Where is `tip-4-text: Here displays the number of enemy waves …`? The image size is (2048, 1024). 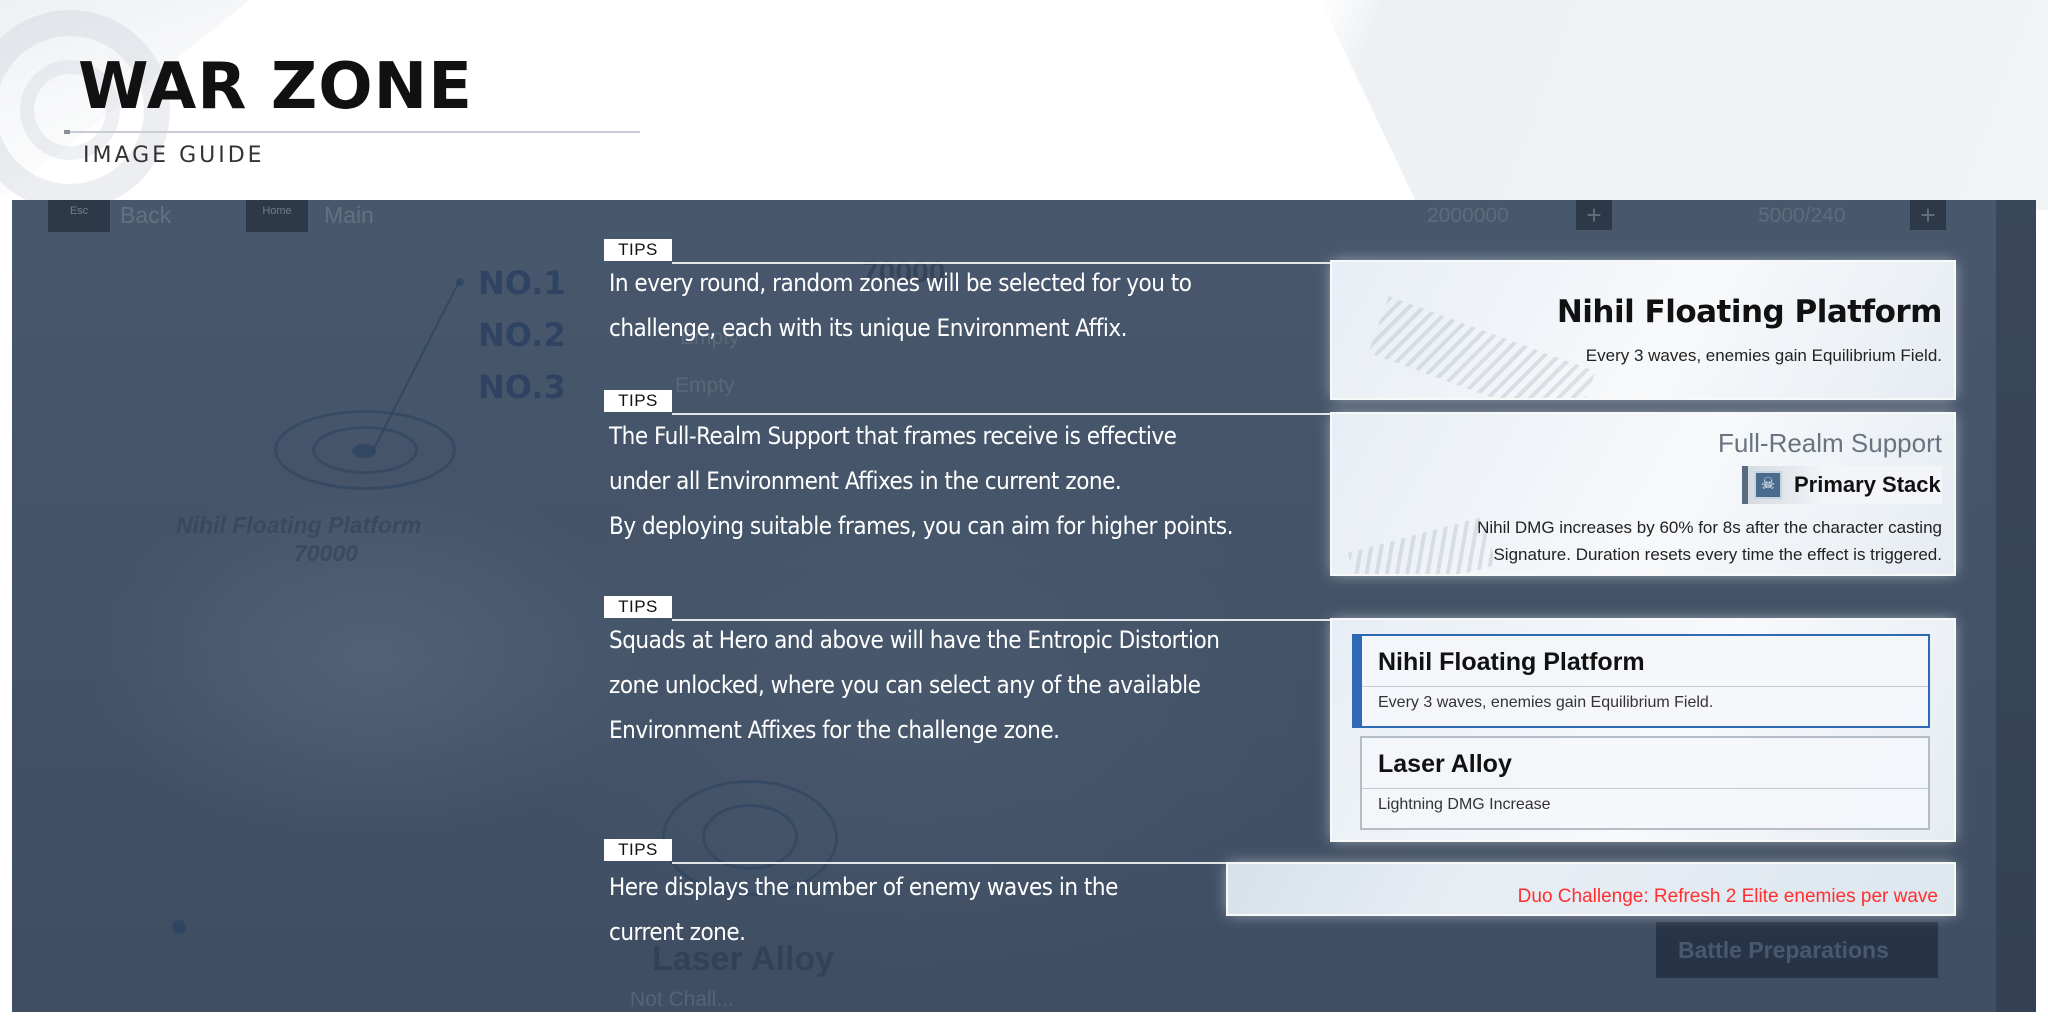 tip-4-text: Here displays the number of enemy waves … is located at coordinates (969, 910).